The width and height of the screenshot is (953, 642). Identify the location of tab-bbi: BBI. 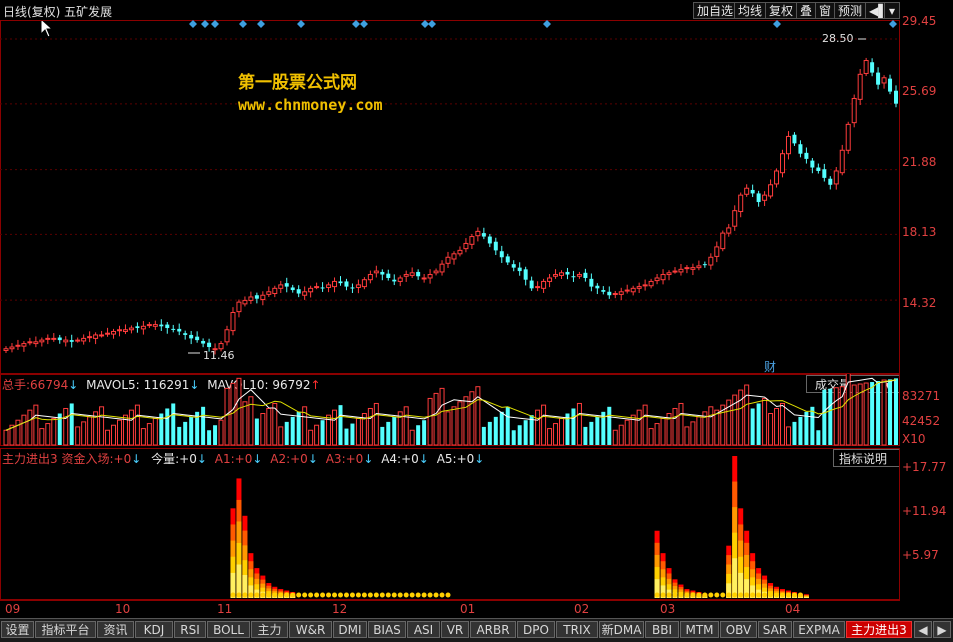
(662, 629).